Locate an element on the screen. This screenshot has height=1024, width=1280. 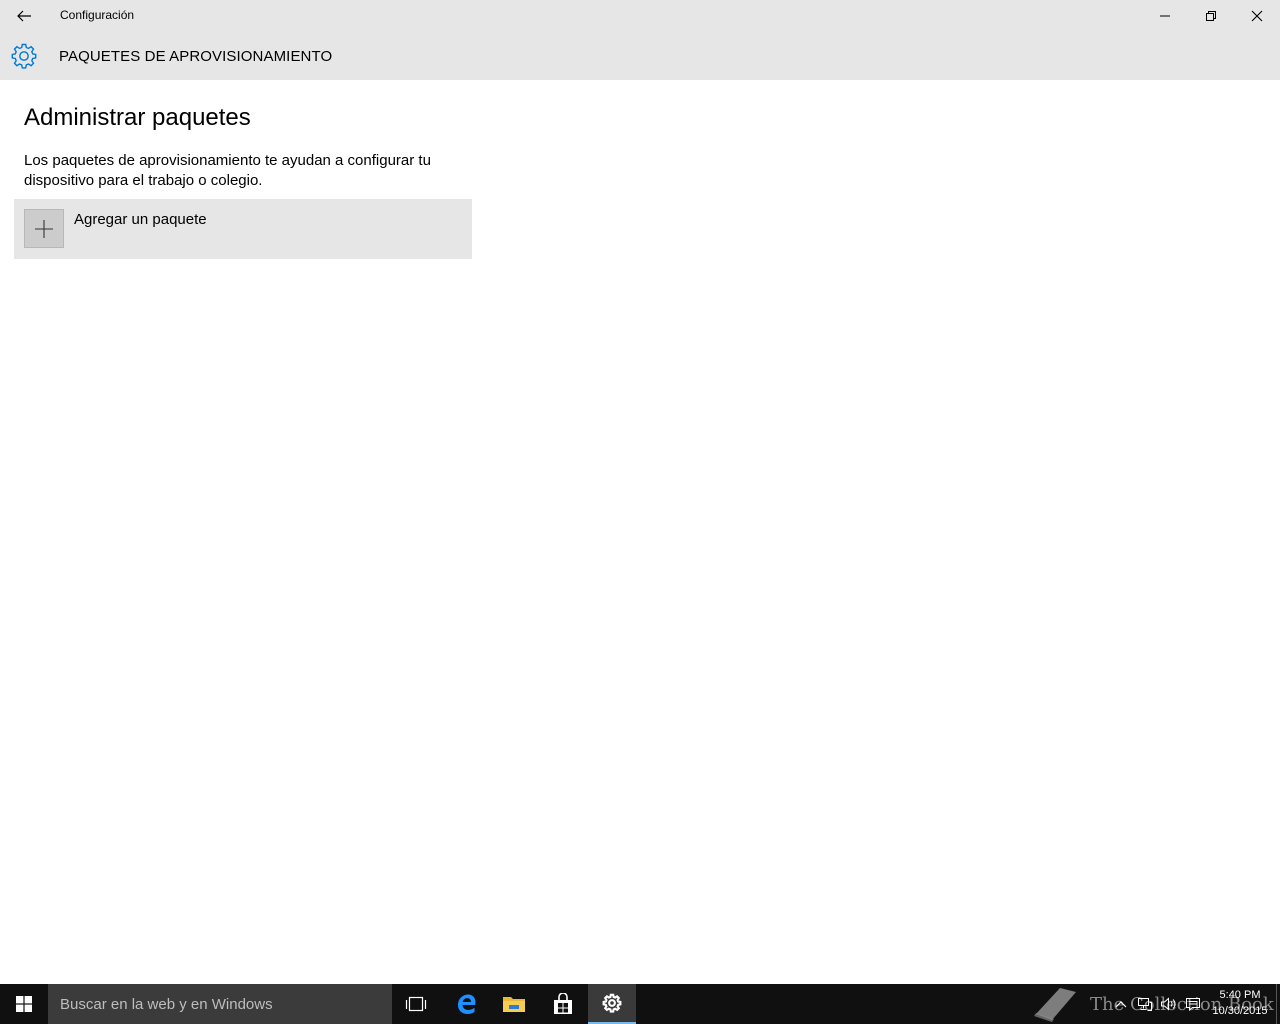
close-icon is located at coordinates (1257, 16).